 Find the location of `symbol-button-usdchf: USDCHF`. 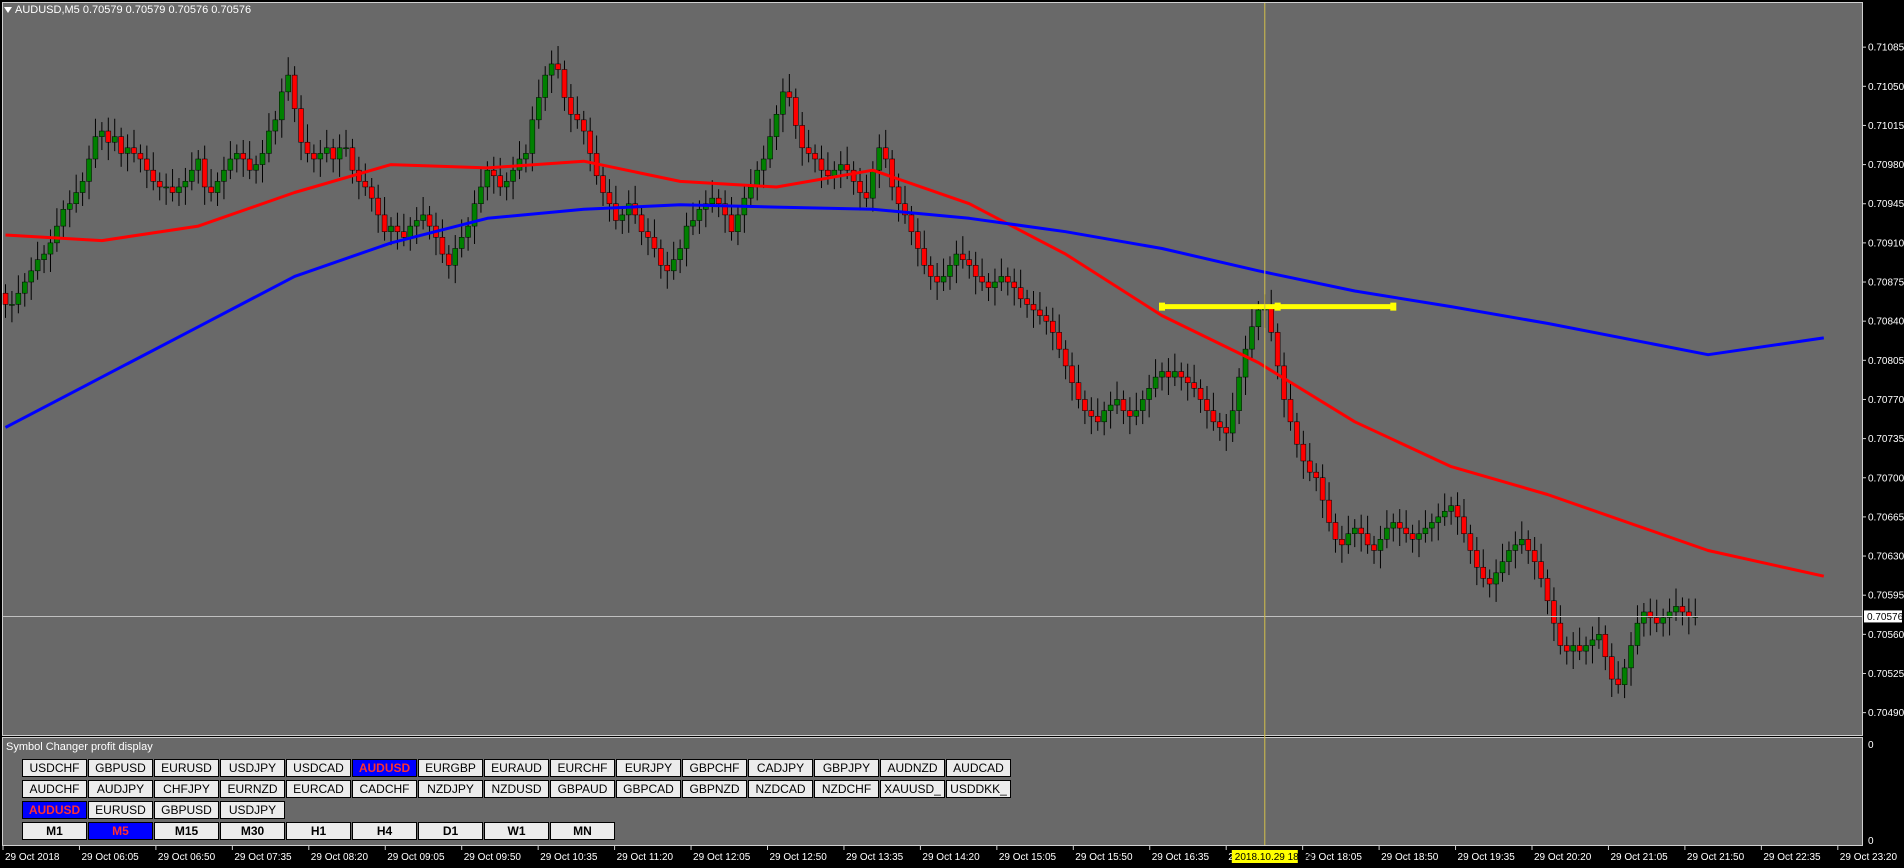

symbol-button-usdchf: USDCHF is located at coordinates (54, 768).